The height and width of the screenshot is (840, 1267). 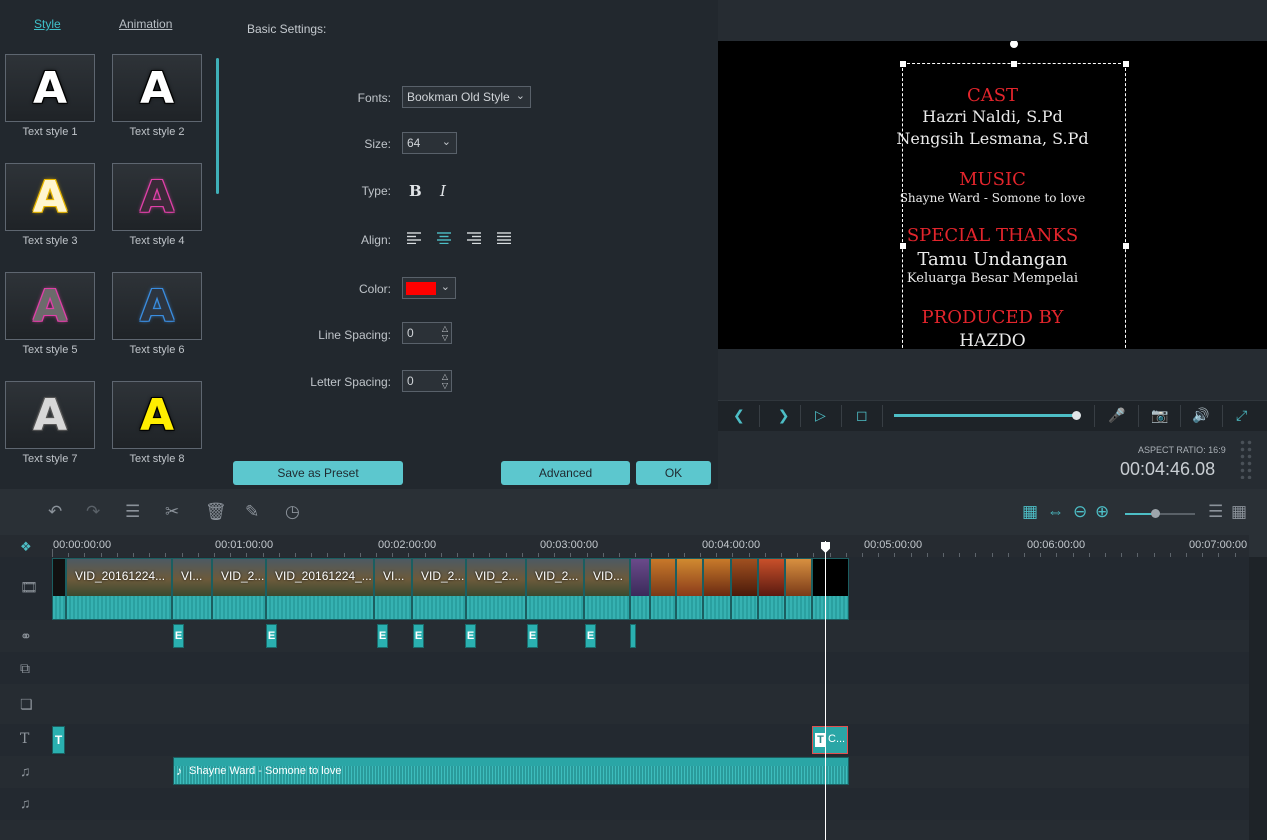 I want to click on skip-back-icon: ❮, so click(x=740, y=415).